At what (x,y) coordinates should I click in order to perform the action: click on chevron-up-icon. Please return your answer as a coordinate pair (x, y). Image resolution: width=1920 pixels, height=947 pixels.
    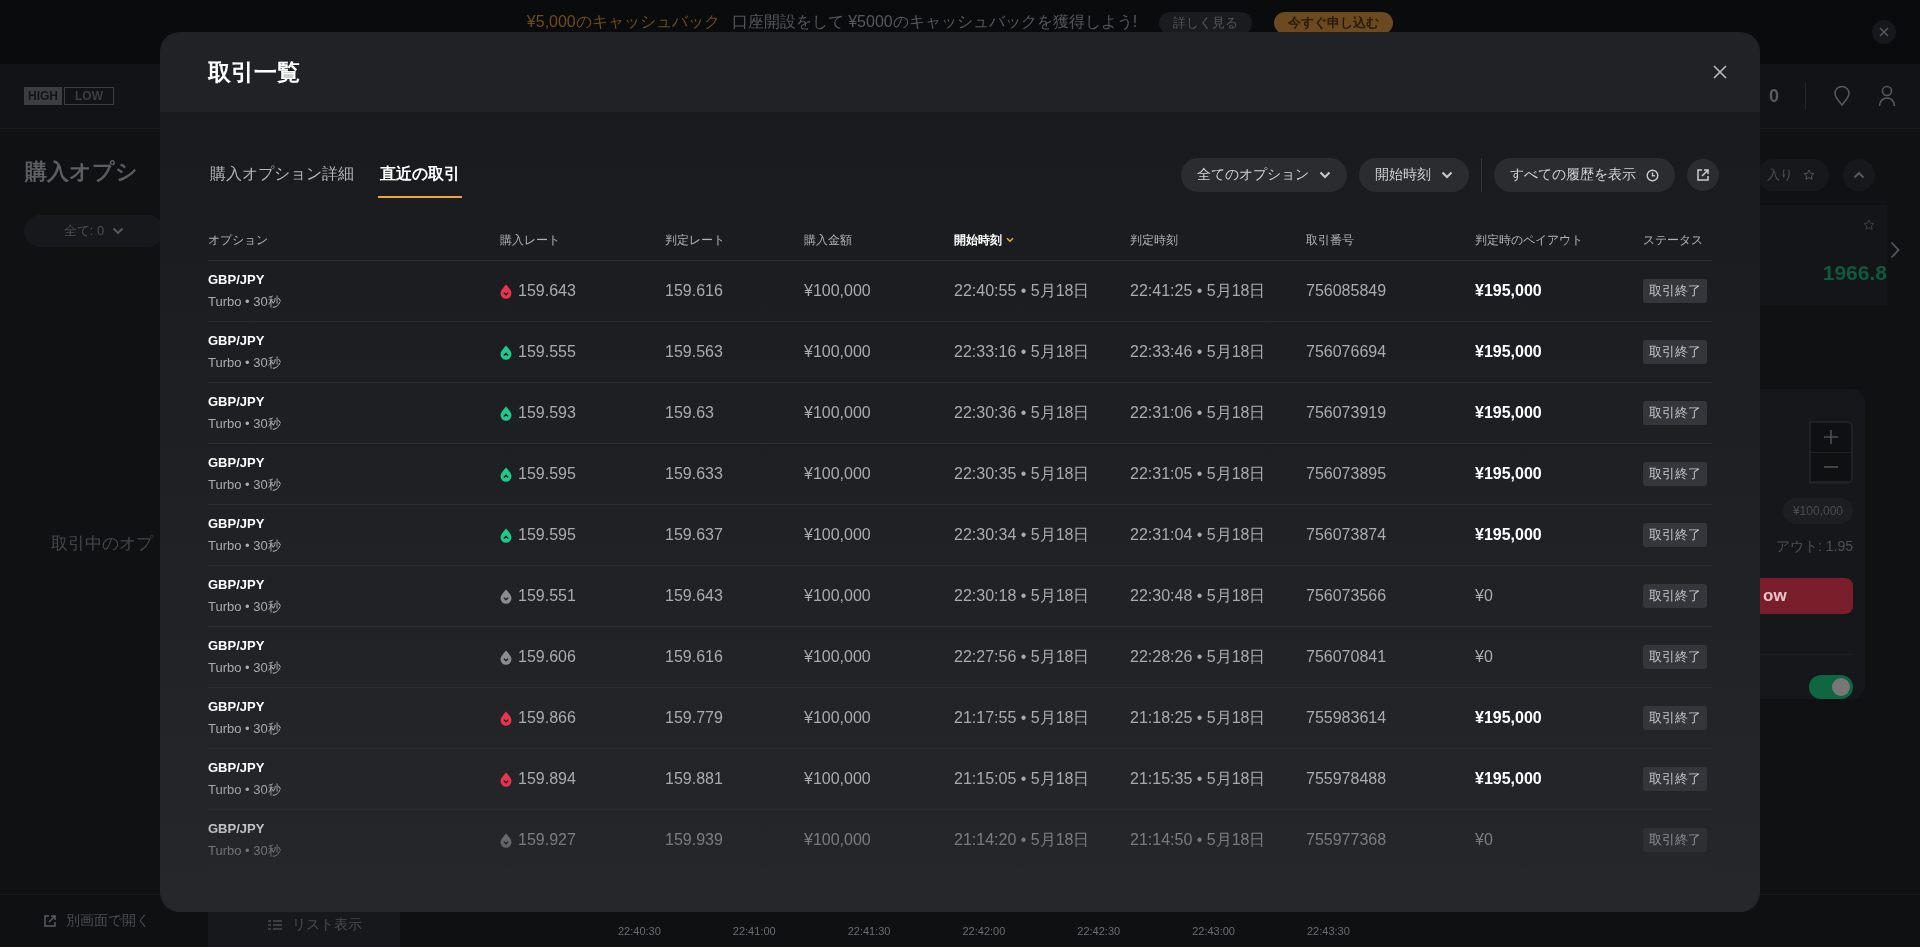
    Looking at the image, I should click on (1859, 175).